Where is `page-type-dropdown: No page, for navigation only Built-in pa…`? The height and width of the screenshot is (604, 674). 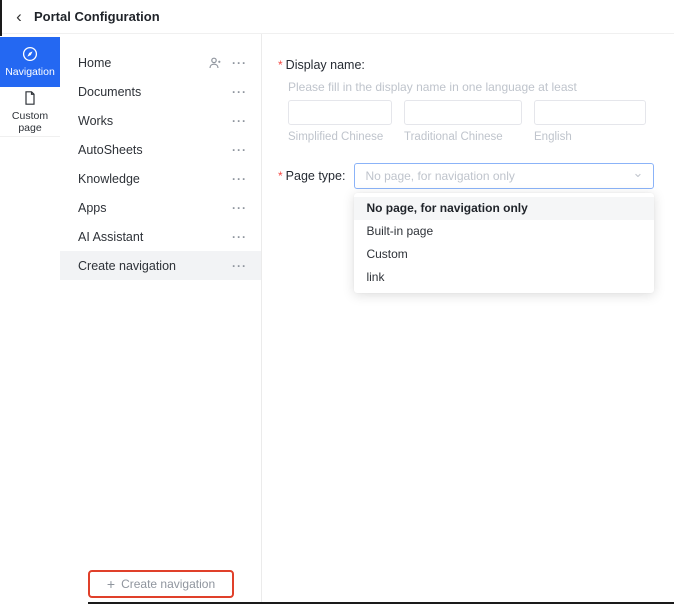 page-type-dropdown: No page, for navigation only Built-in pa… is located at coordinates (504, 243).